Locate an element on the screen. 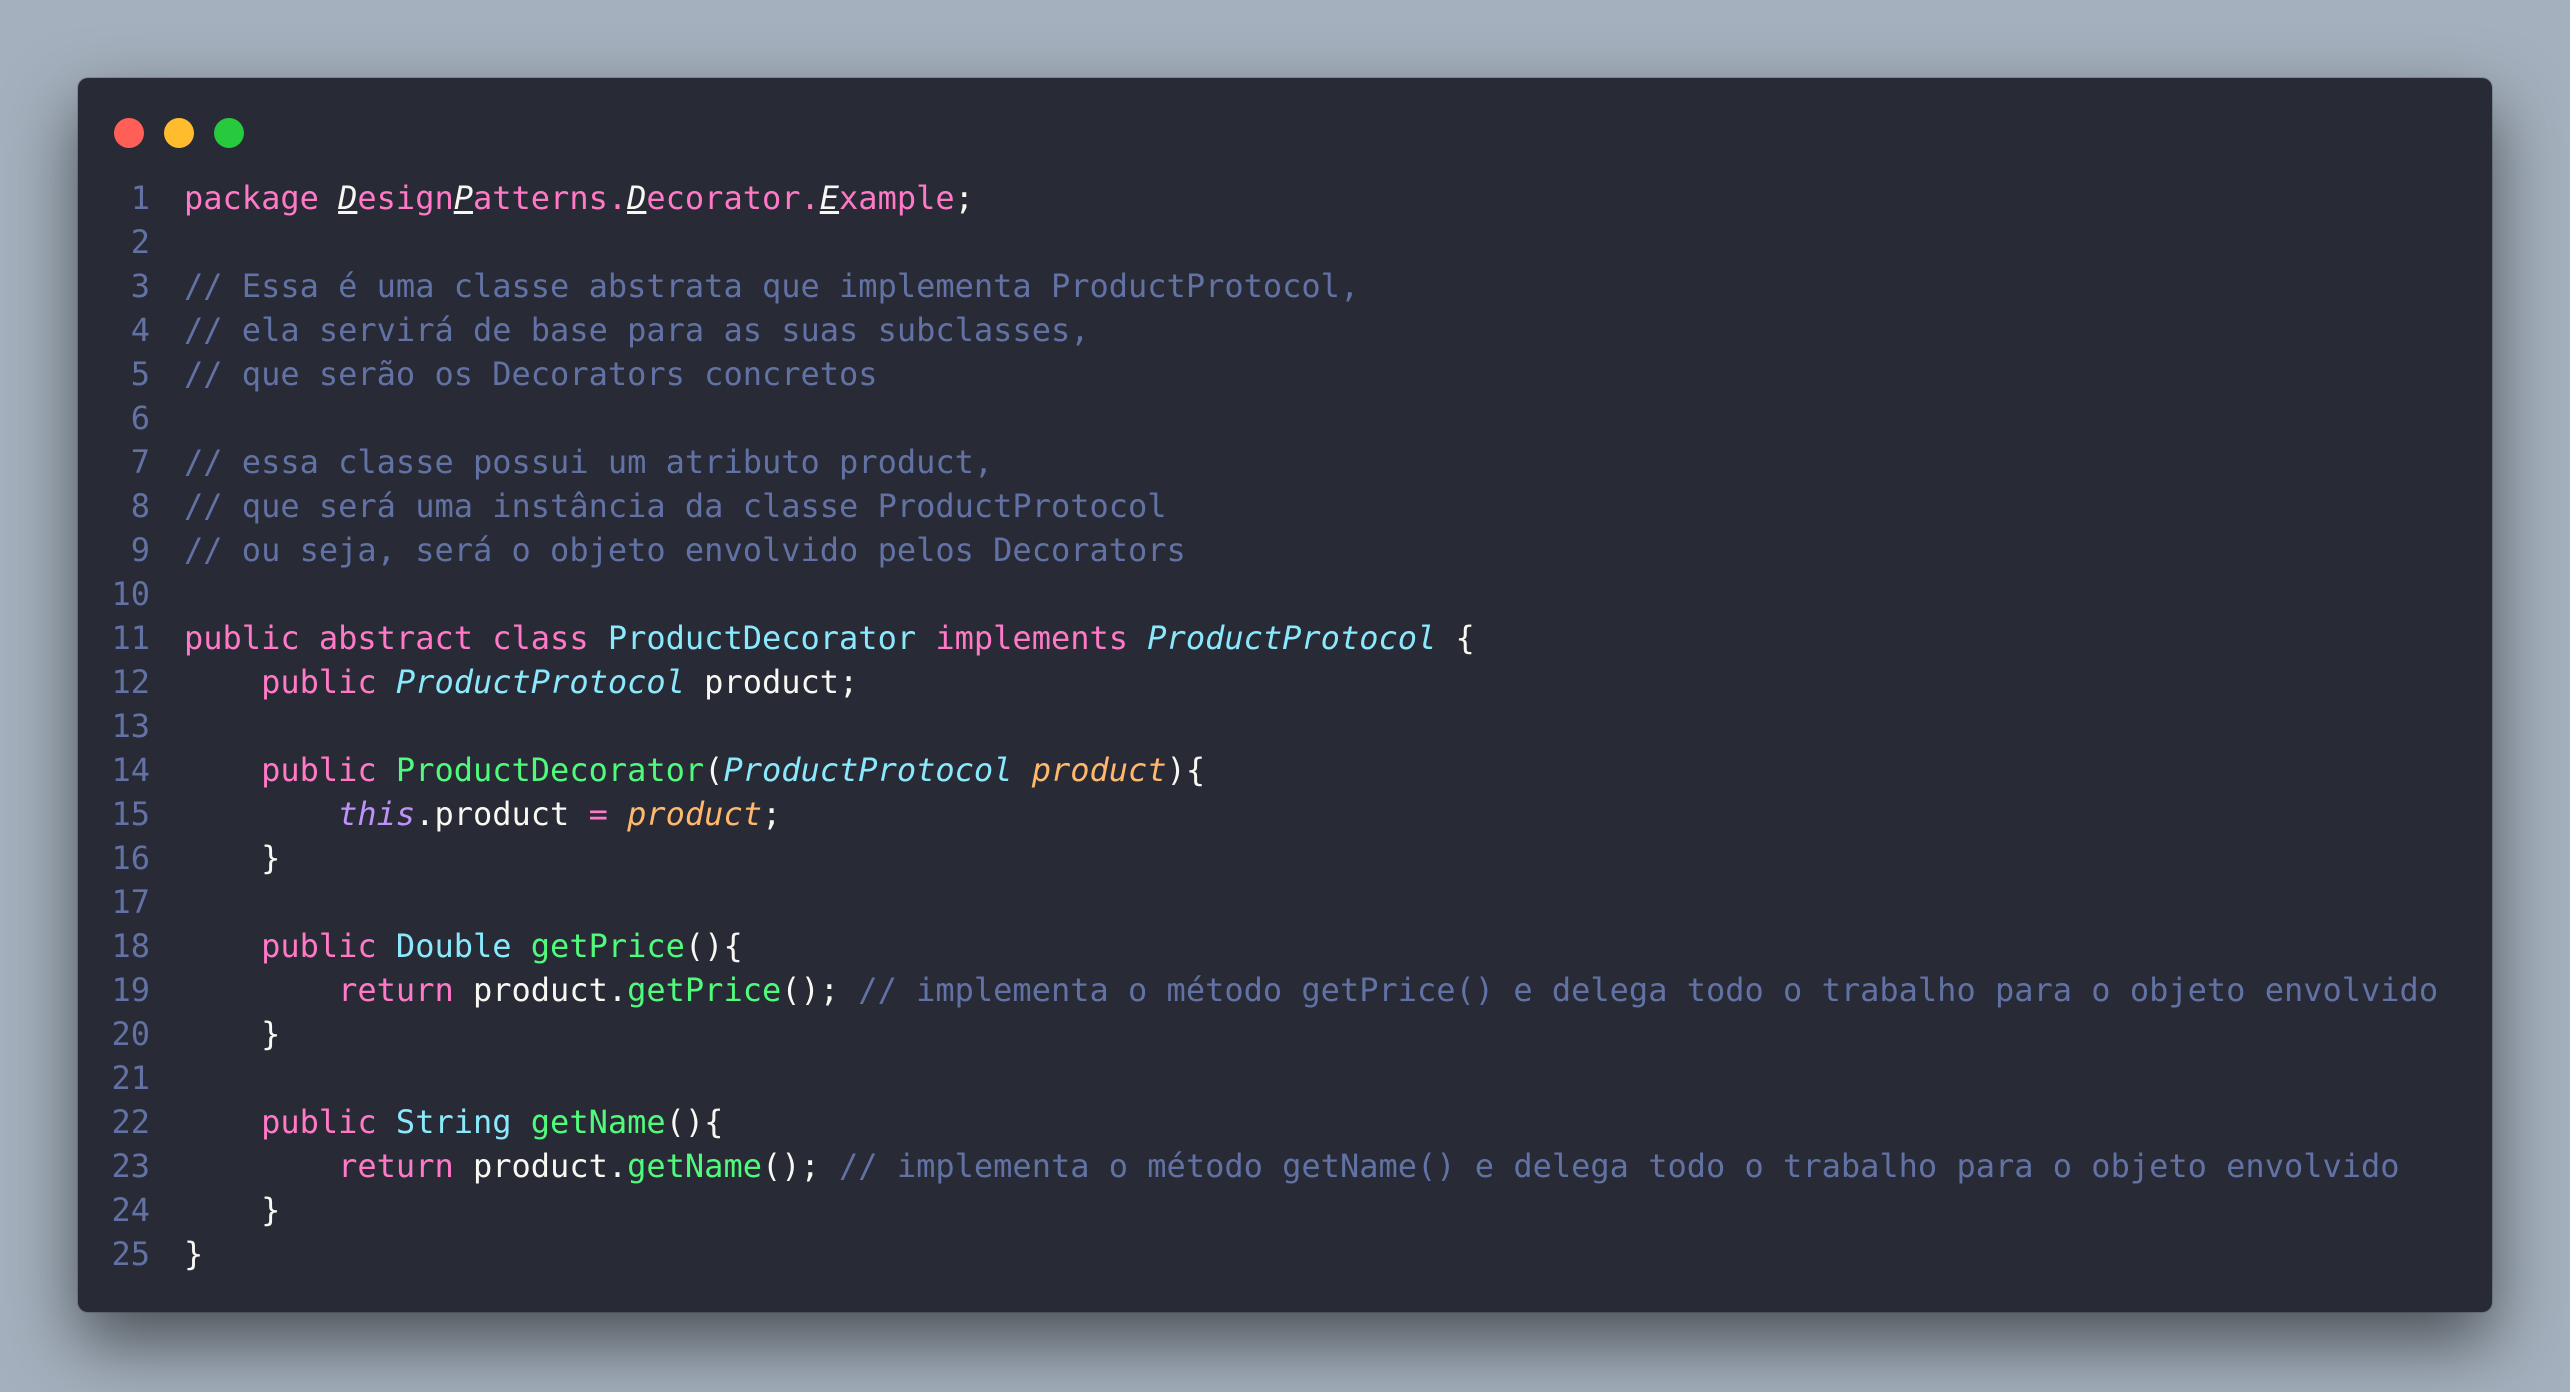 This screenshot has width=2570, height=1392. code-token: ){ is located at coordinates (1186, 770).